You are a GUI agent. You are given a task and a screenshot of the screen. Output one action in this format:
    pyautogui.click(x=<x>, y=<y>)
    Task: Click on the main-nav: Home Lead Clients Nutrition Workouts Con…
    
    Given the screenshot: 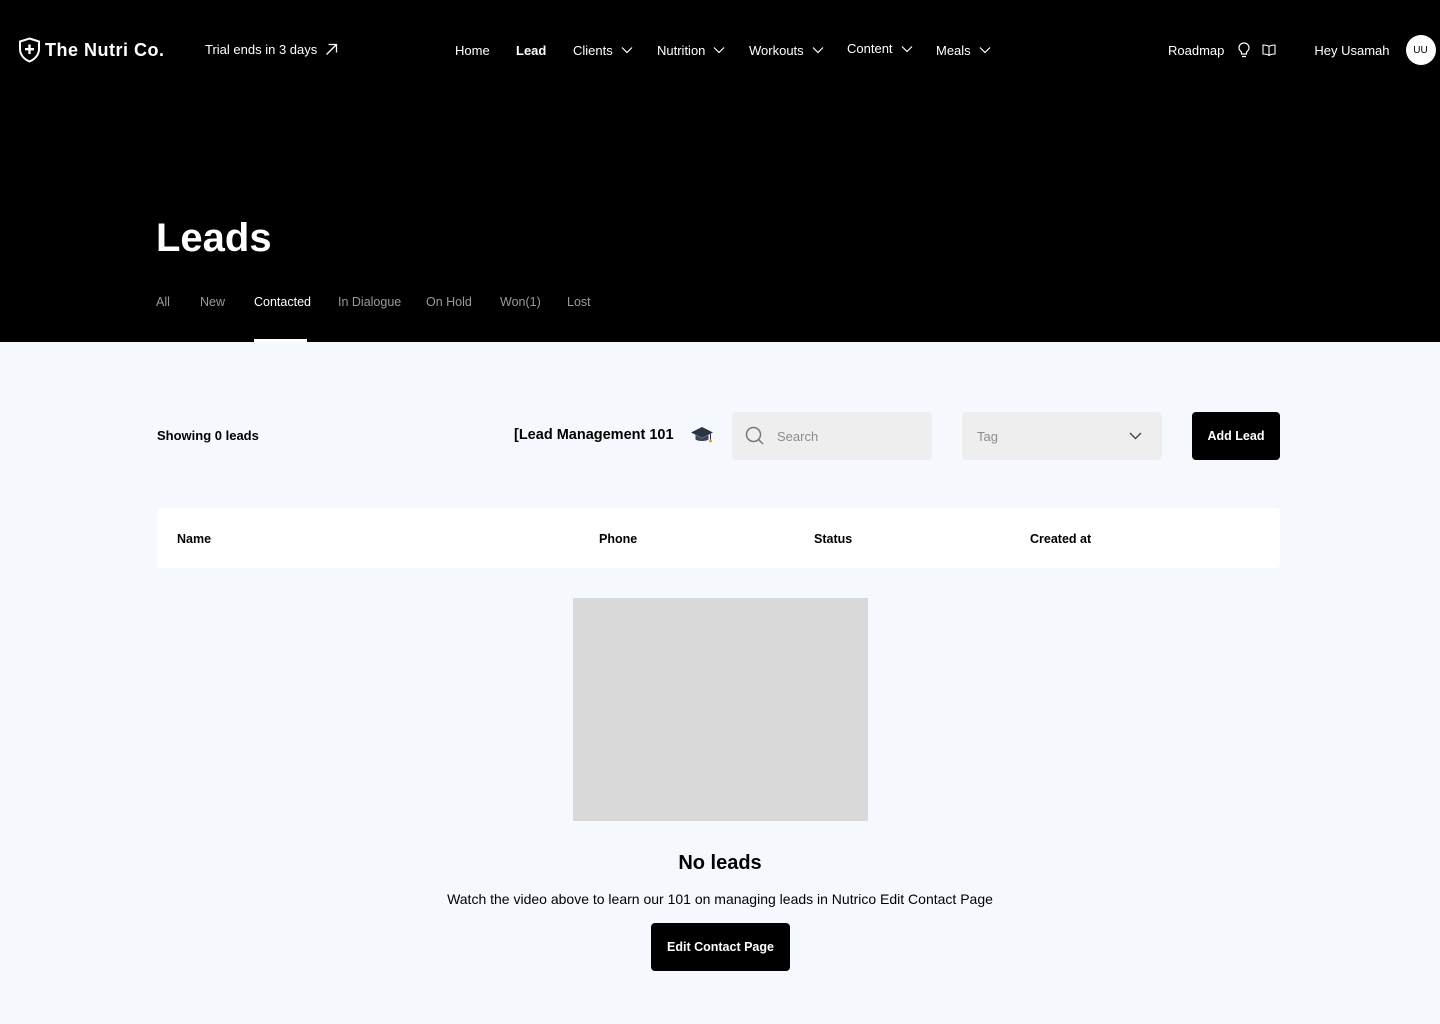 What is the action you would take?
    pyautogui.click(x=723, y=50)
    